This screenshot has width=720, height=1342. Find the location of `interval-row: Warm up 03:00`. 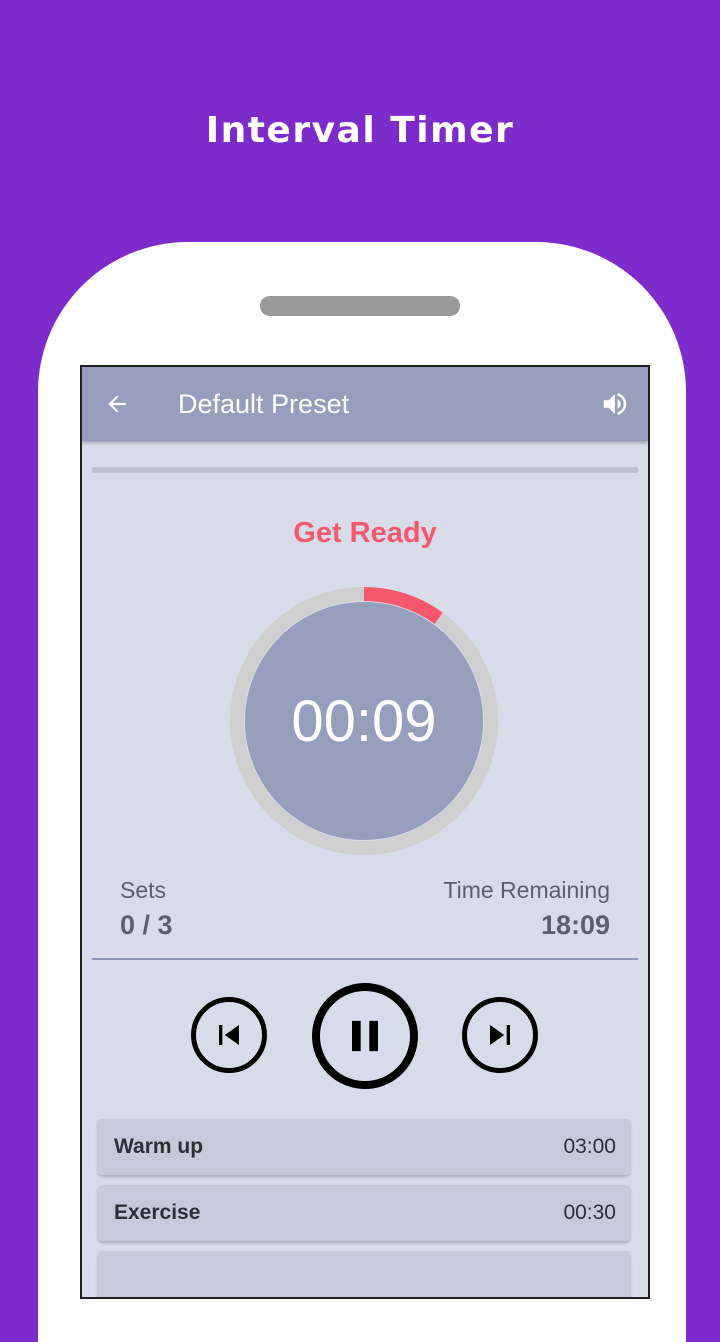

interval-row: Warm up 03:00 is located at coordinates (364, 1147).